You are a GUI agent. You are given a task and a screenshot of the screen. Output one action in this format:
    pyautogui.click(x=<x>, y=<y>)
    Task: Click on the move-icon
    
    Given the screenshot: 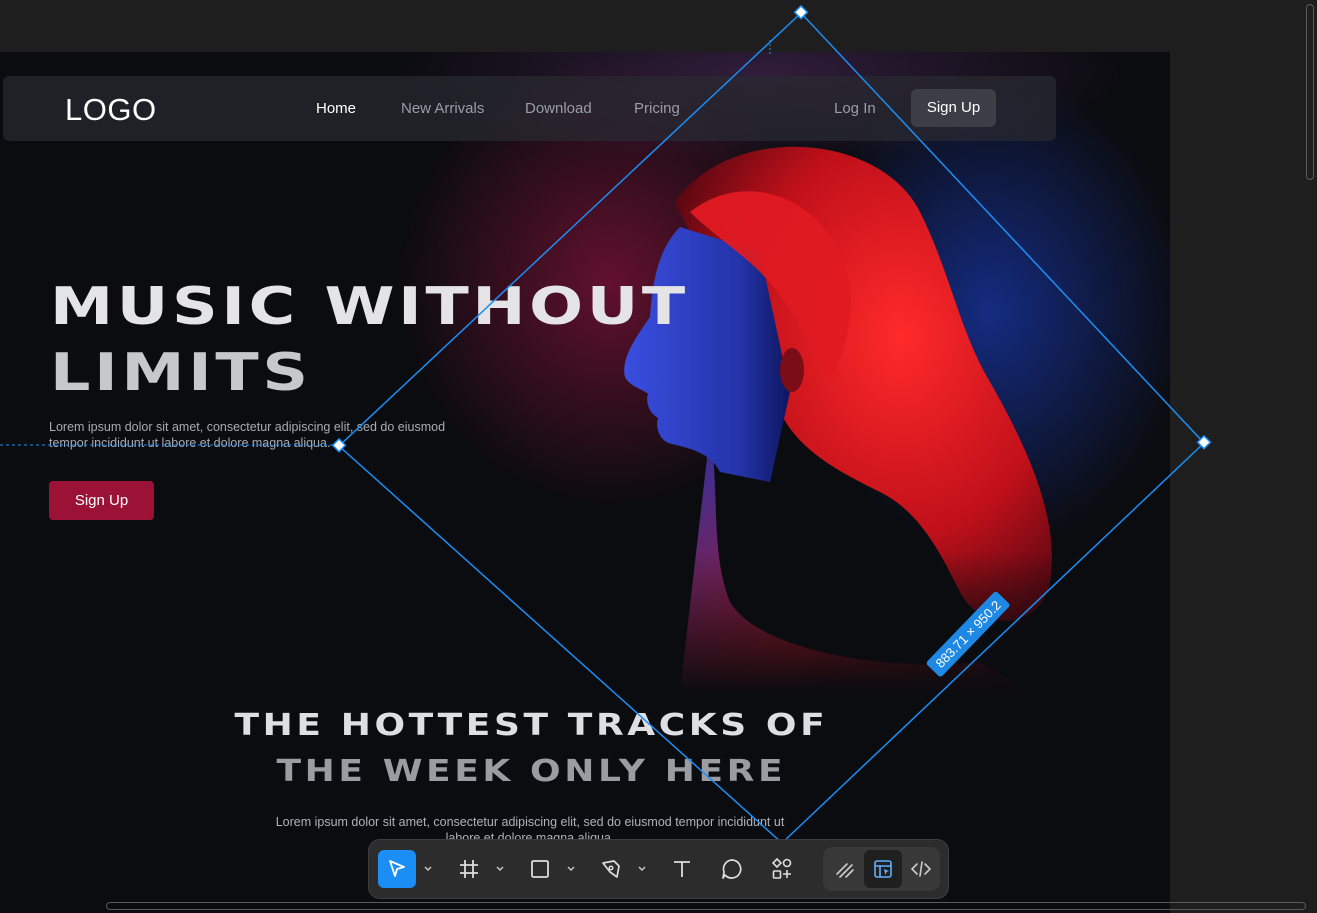 What is the action you would take?
    pyautogui.click(x=397, y=868)
    